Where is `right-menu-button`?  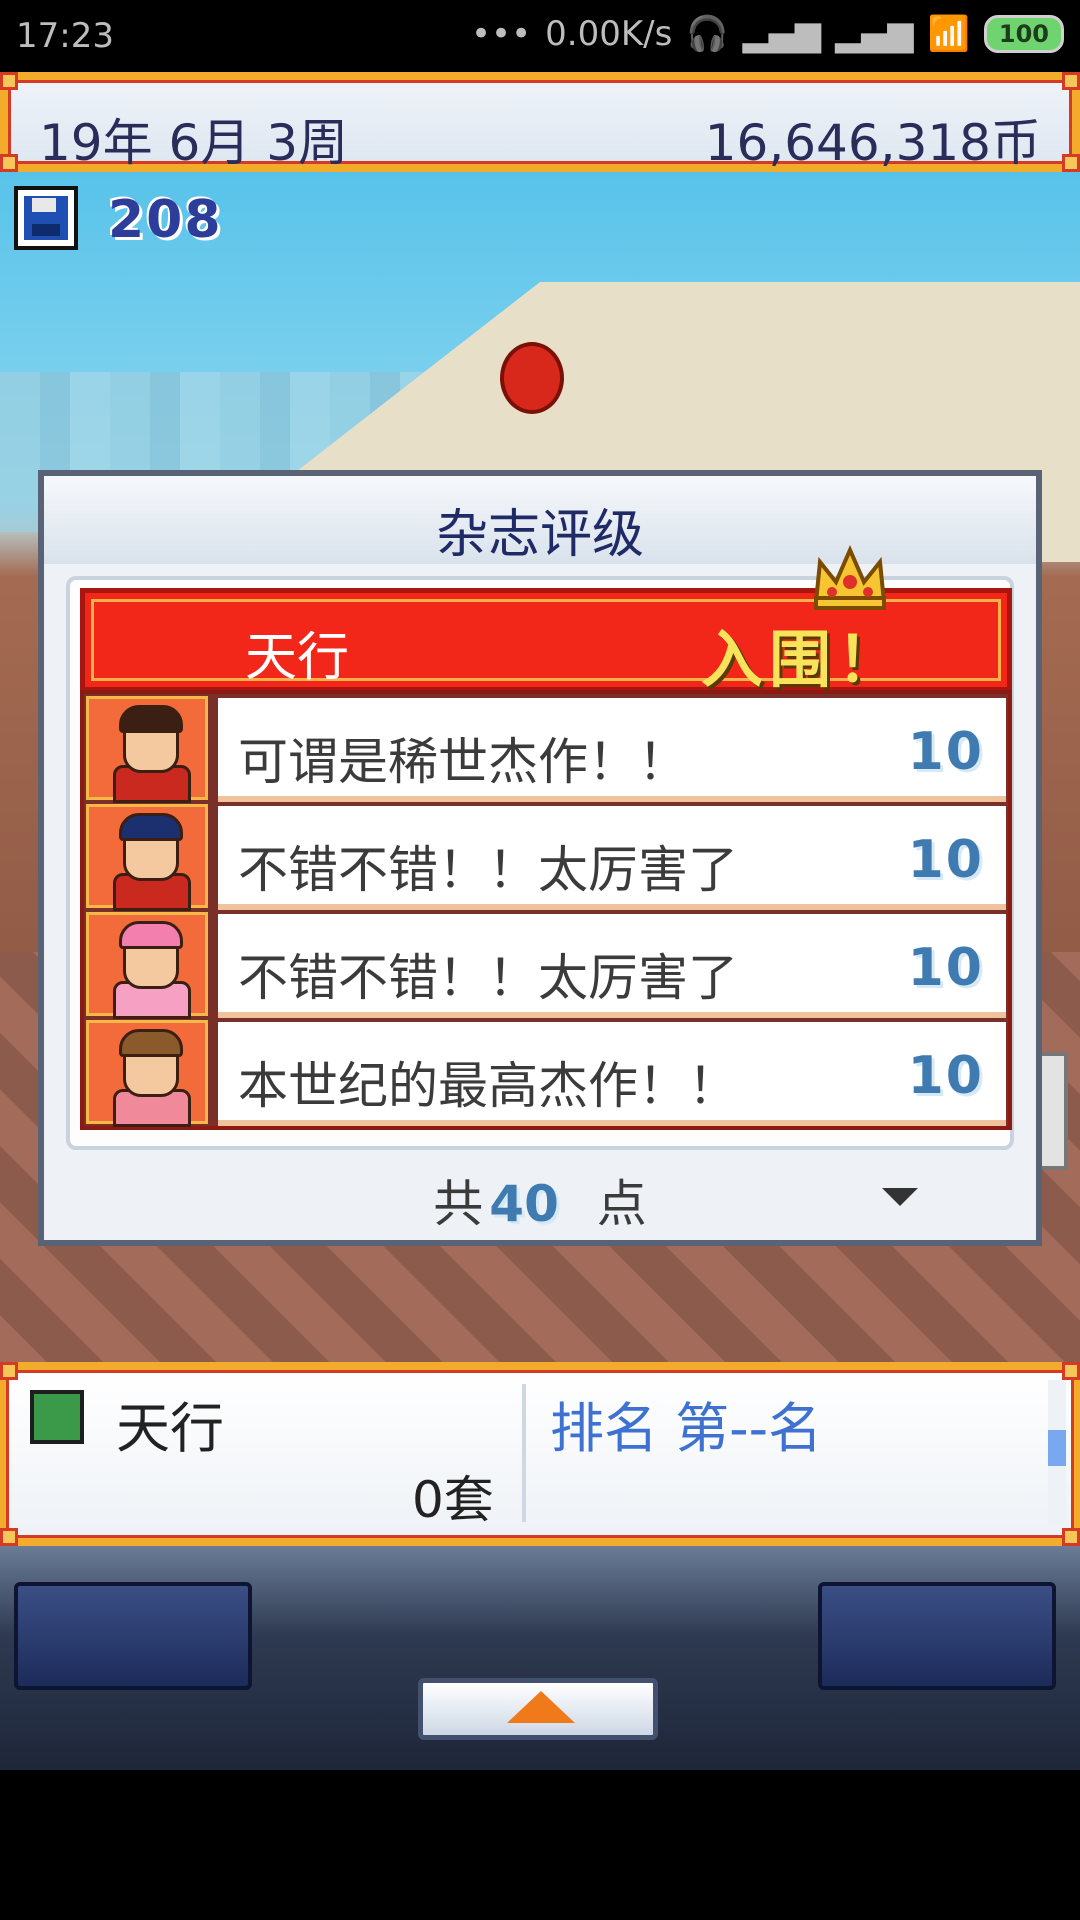
right-menu-button is located at coordinates (937, 1636).